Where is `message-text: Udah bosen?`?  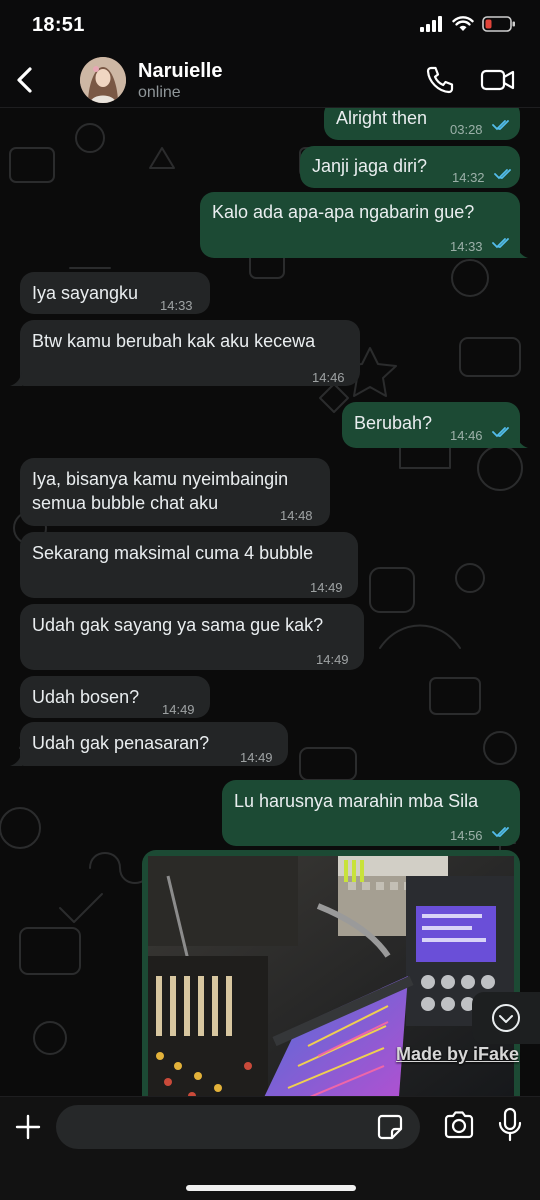 message-text: Udah bosen? is located at coordinates (86, 697).